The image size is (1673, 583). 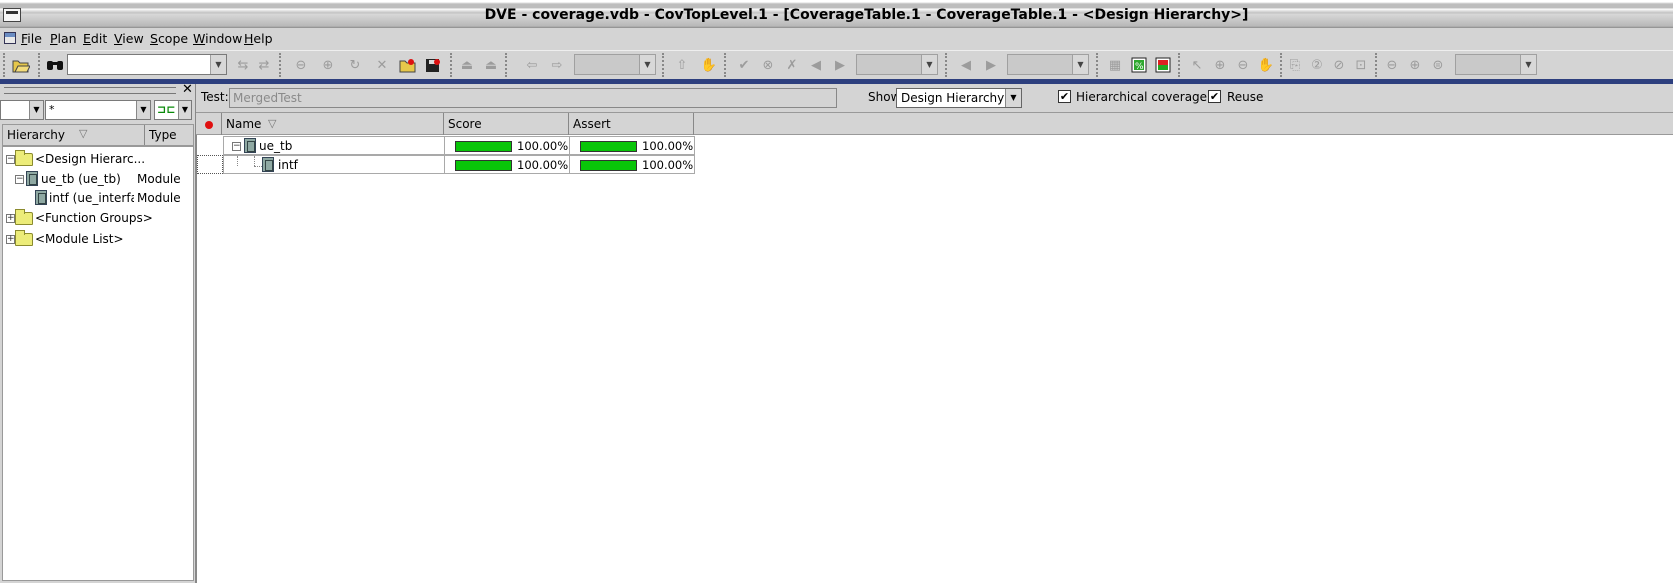 I want to click on close-icon: ✕, so click(x=187, y=90).